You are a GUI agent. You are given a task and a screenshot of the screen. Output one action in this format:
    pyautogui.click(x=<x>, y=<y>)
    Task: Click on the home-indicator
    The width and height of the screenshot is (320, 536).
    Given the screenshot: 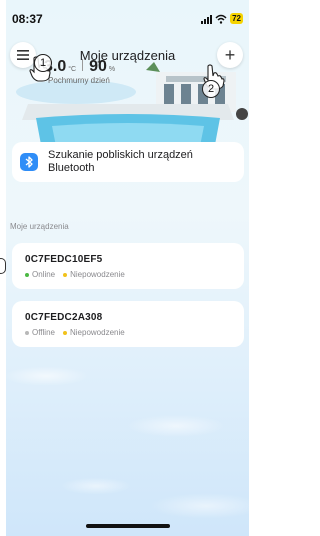 What is the action you would take?
    pyautogui.click(x=127, y=526)
    